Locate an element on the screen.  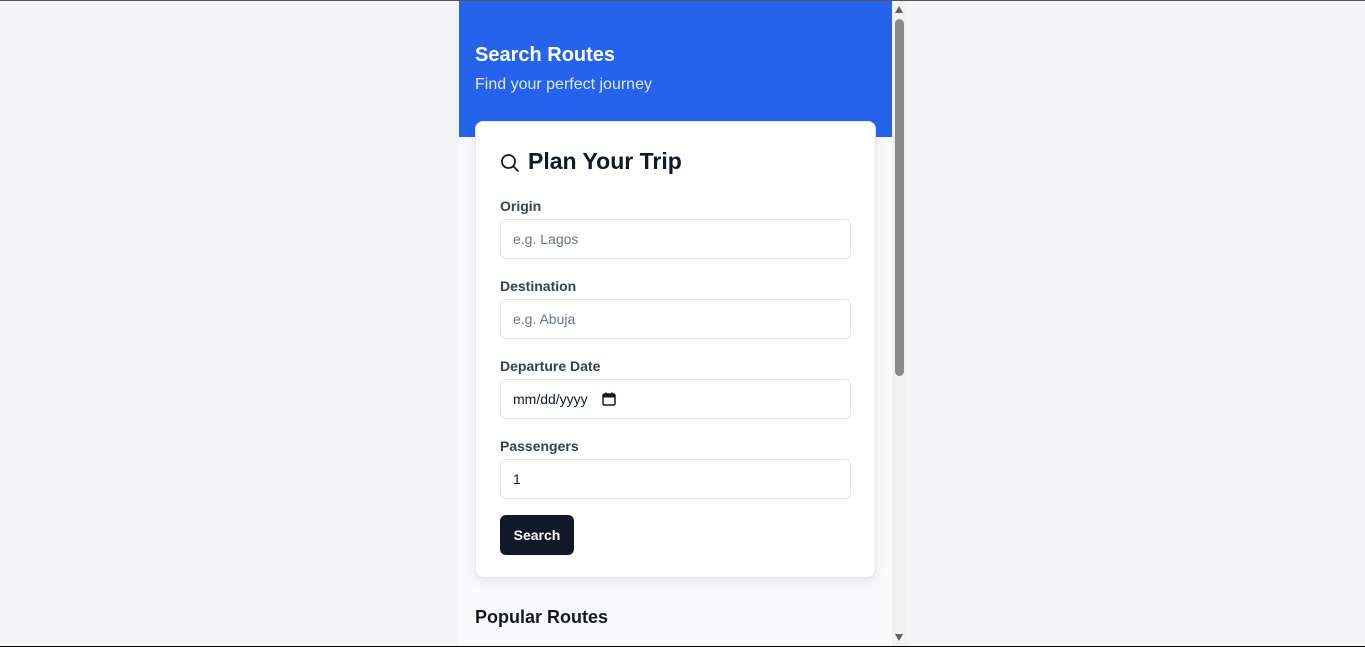
page-title: Search Routes is located at coordinates (545, 55).